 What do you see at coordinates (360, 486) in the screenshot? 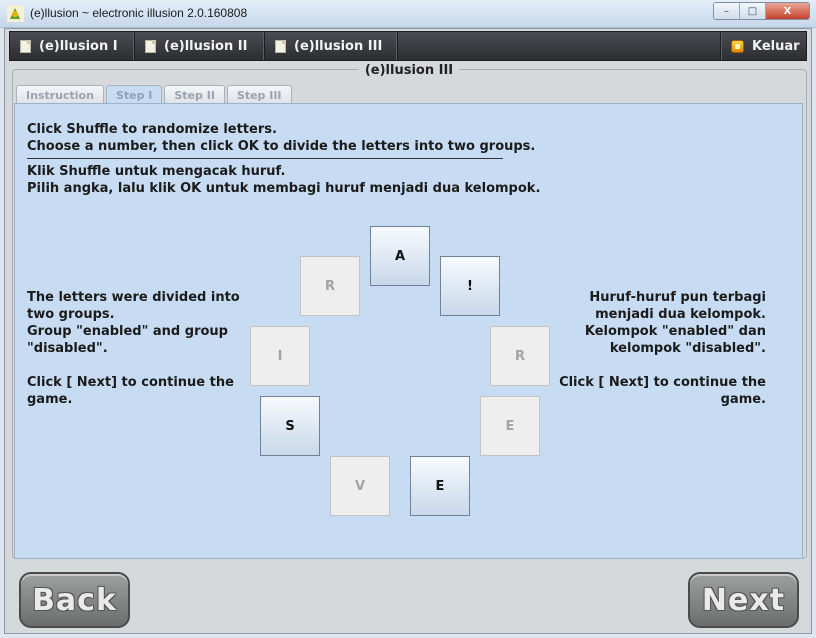
I see `letter-tile: V` at bounding box center [360, 486].